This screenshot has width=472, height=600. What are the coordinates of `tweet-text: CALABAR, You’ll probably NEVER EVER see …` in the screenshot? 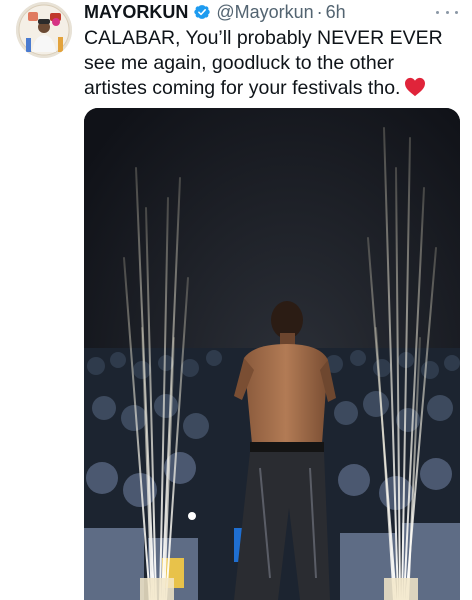 It's located at (272, 65).